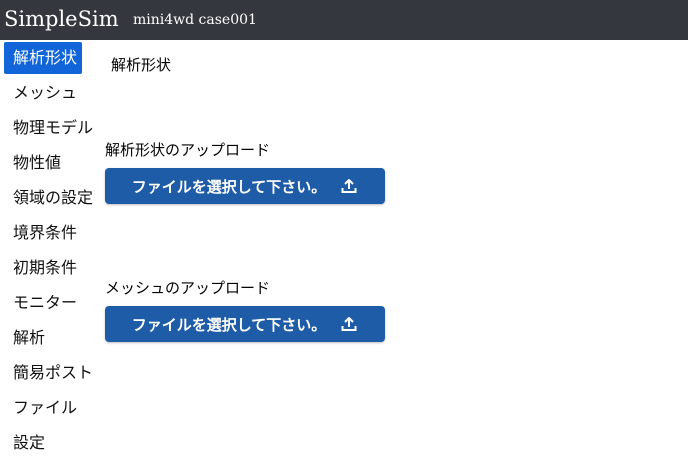 Image resolution: width=688 pixels, height=465 pixels. Describe the element at coordinates (229, 324) in the screenshot. I see `mesh-upload-button-label: ファイルを選択して下さい。` at that location.